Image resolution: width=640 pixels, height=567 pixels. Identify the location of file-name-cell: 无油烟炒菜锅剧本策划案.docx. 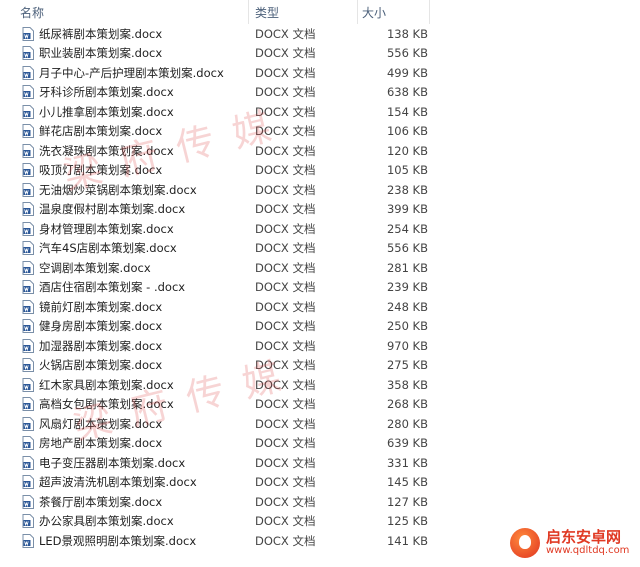
(124, 190).